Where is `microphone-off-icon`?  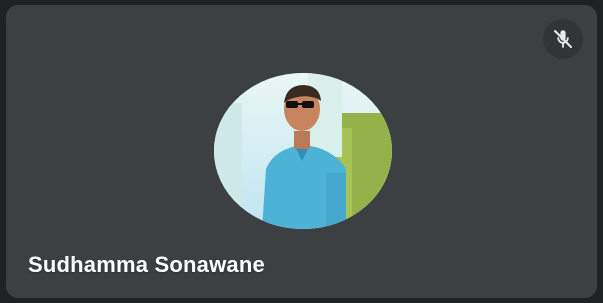
microphone-off-icon is located at coordinates (563, 39).